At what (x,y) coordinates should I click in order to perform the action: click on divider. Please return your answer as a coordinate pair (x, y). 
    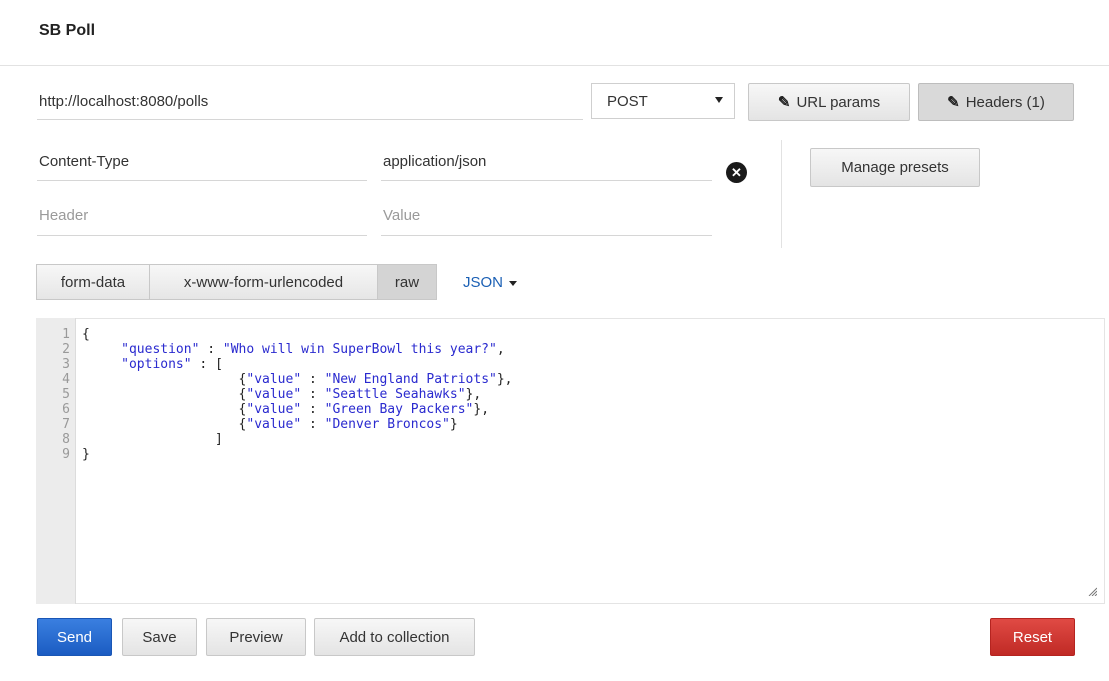
    Looking at the image, I should click on (781, 194).